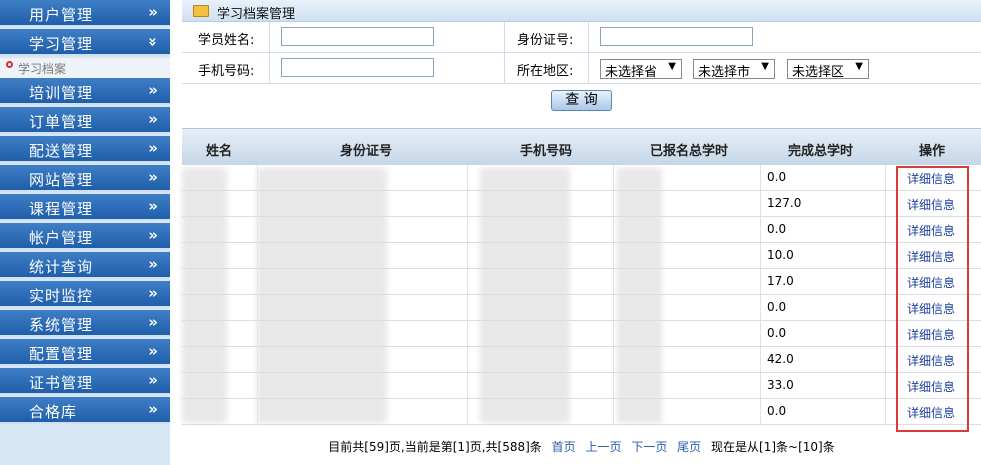 This screenshot has height=465, width=981. I want to click on sidebar-item-delivery-management: 配送管理 », so click(85, 149).